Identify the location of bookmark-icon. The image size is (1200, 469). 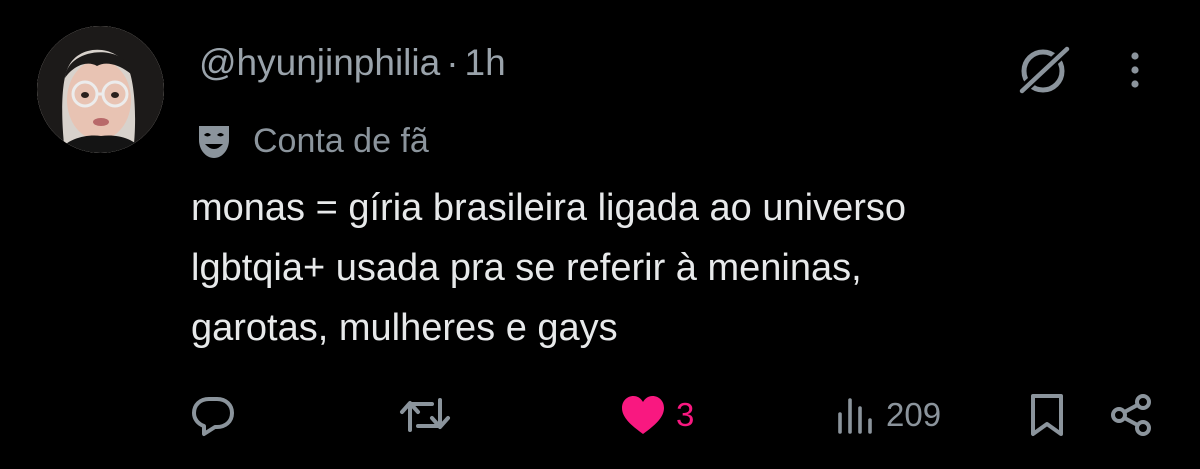
(1047, 415).